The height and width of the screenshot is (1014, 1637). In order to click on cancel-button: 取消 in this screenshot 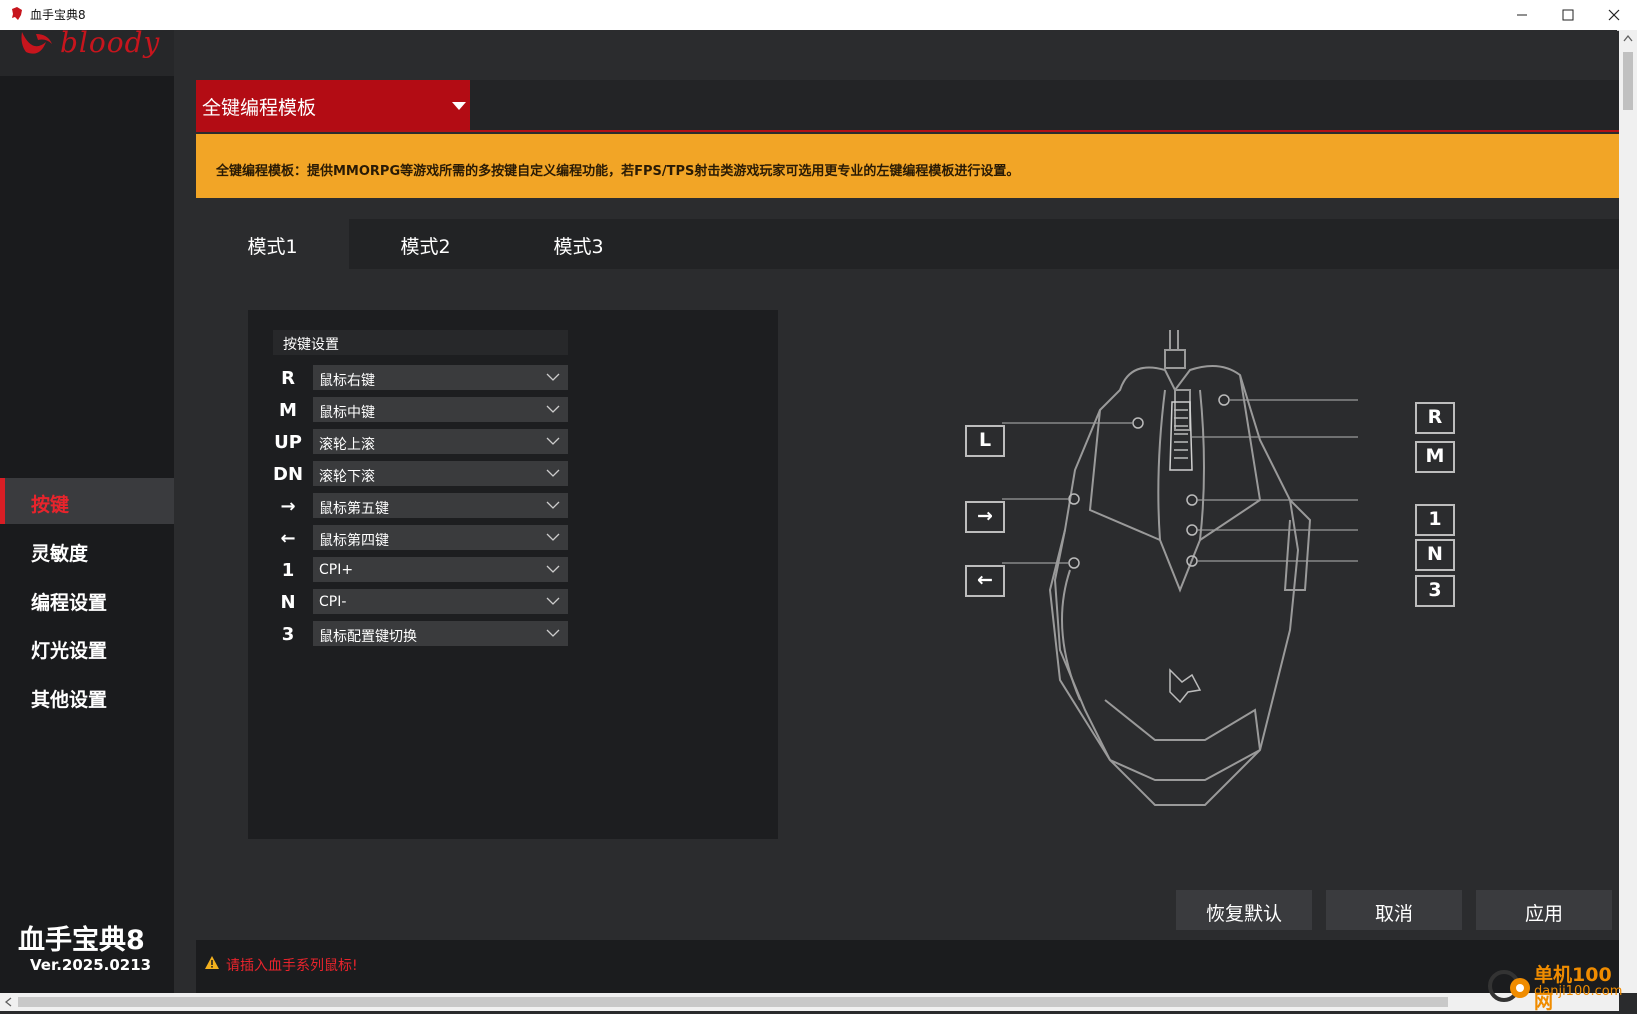, I will do `click(1394, 910)`.